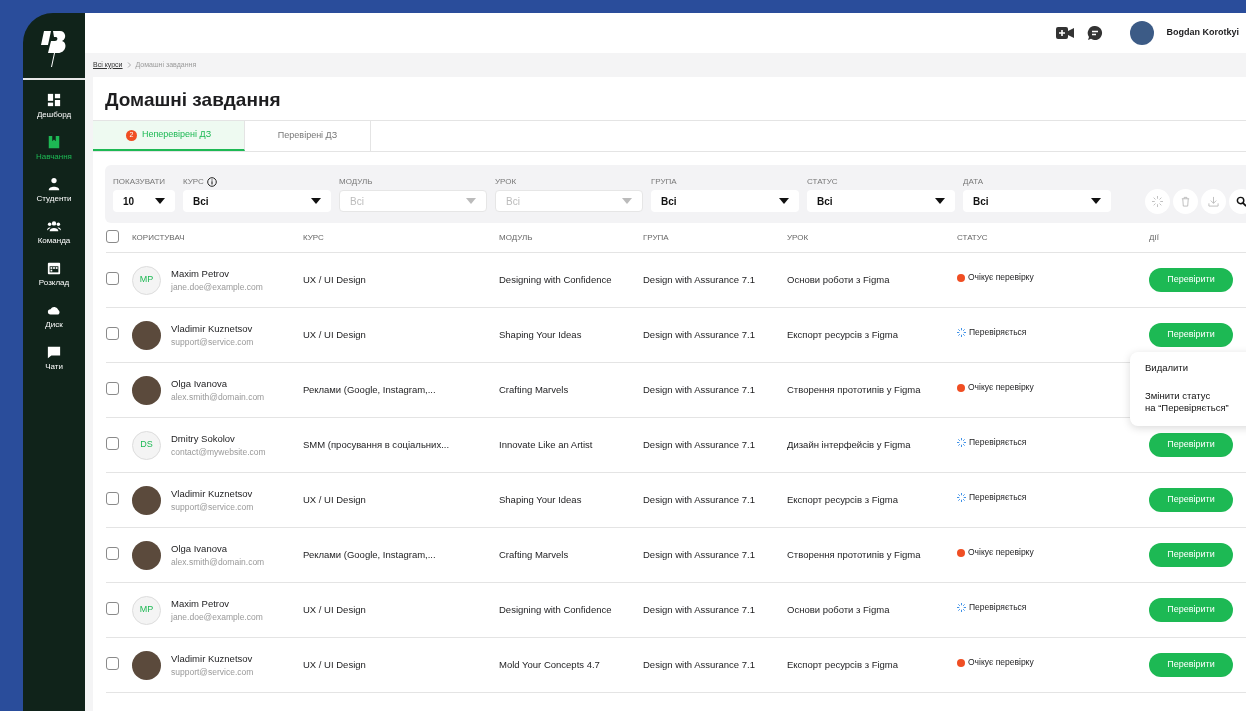 Image resolution: width=1246 pixels, height=711 pixels. What do you see at coordinates (54, 142) in the screenshot?
I see `book-icon` at bounding box center [54, 142].